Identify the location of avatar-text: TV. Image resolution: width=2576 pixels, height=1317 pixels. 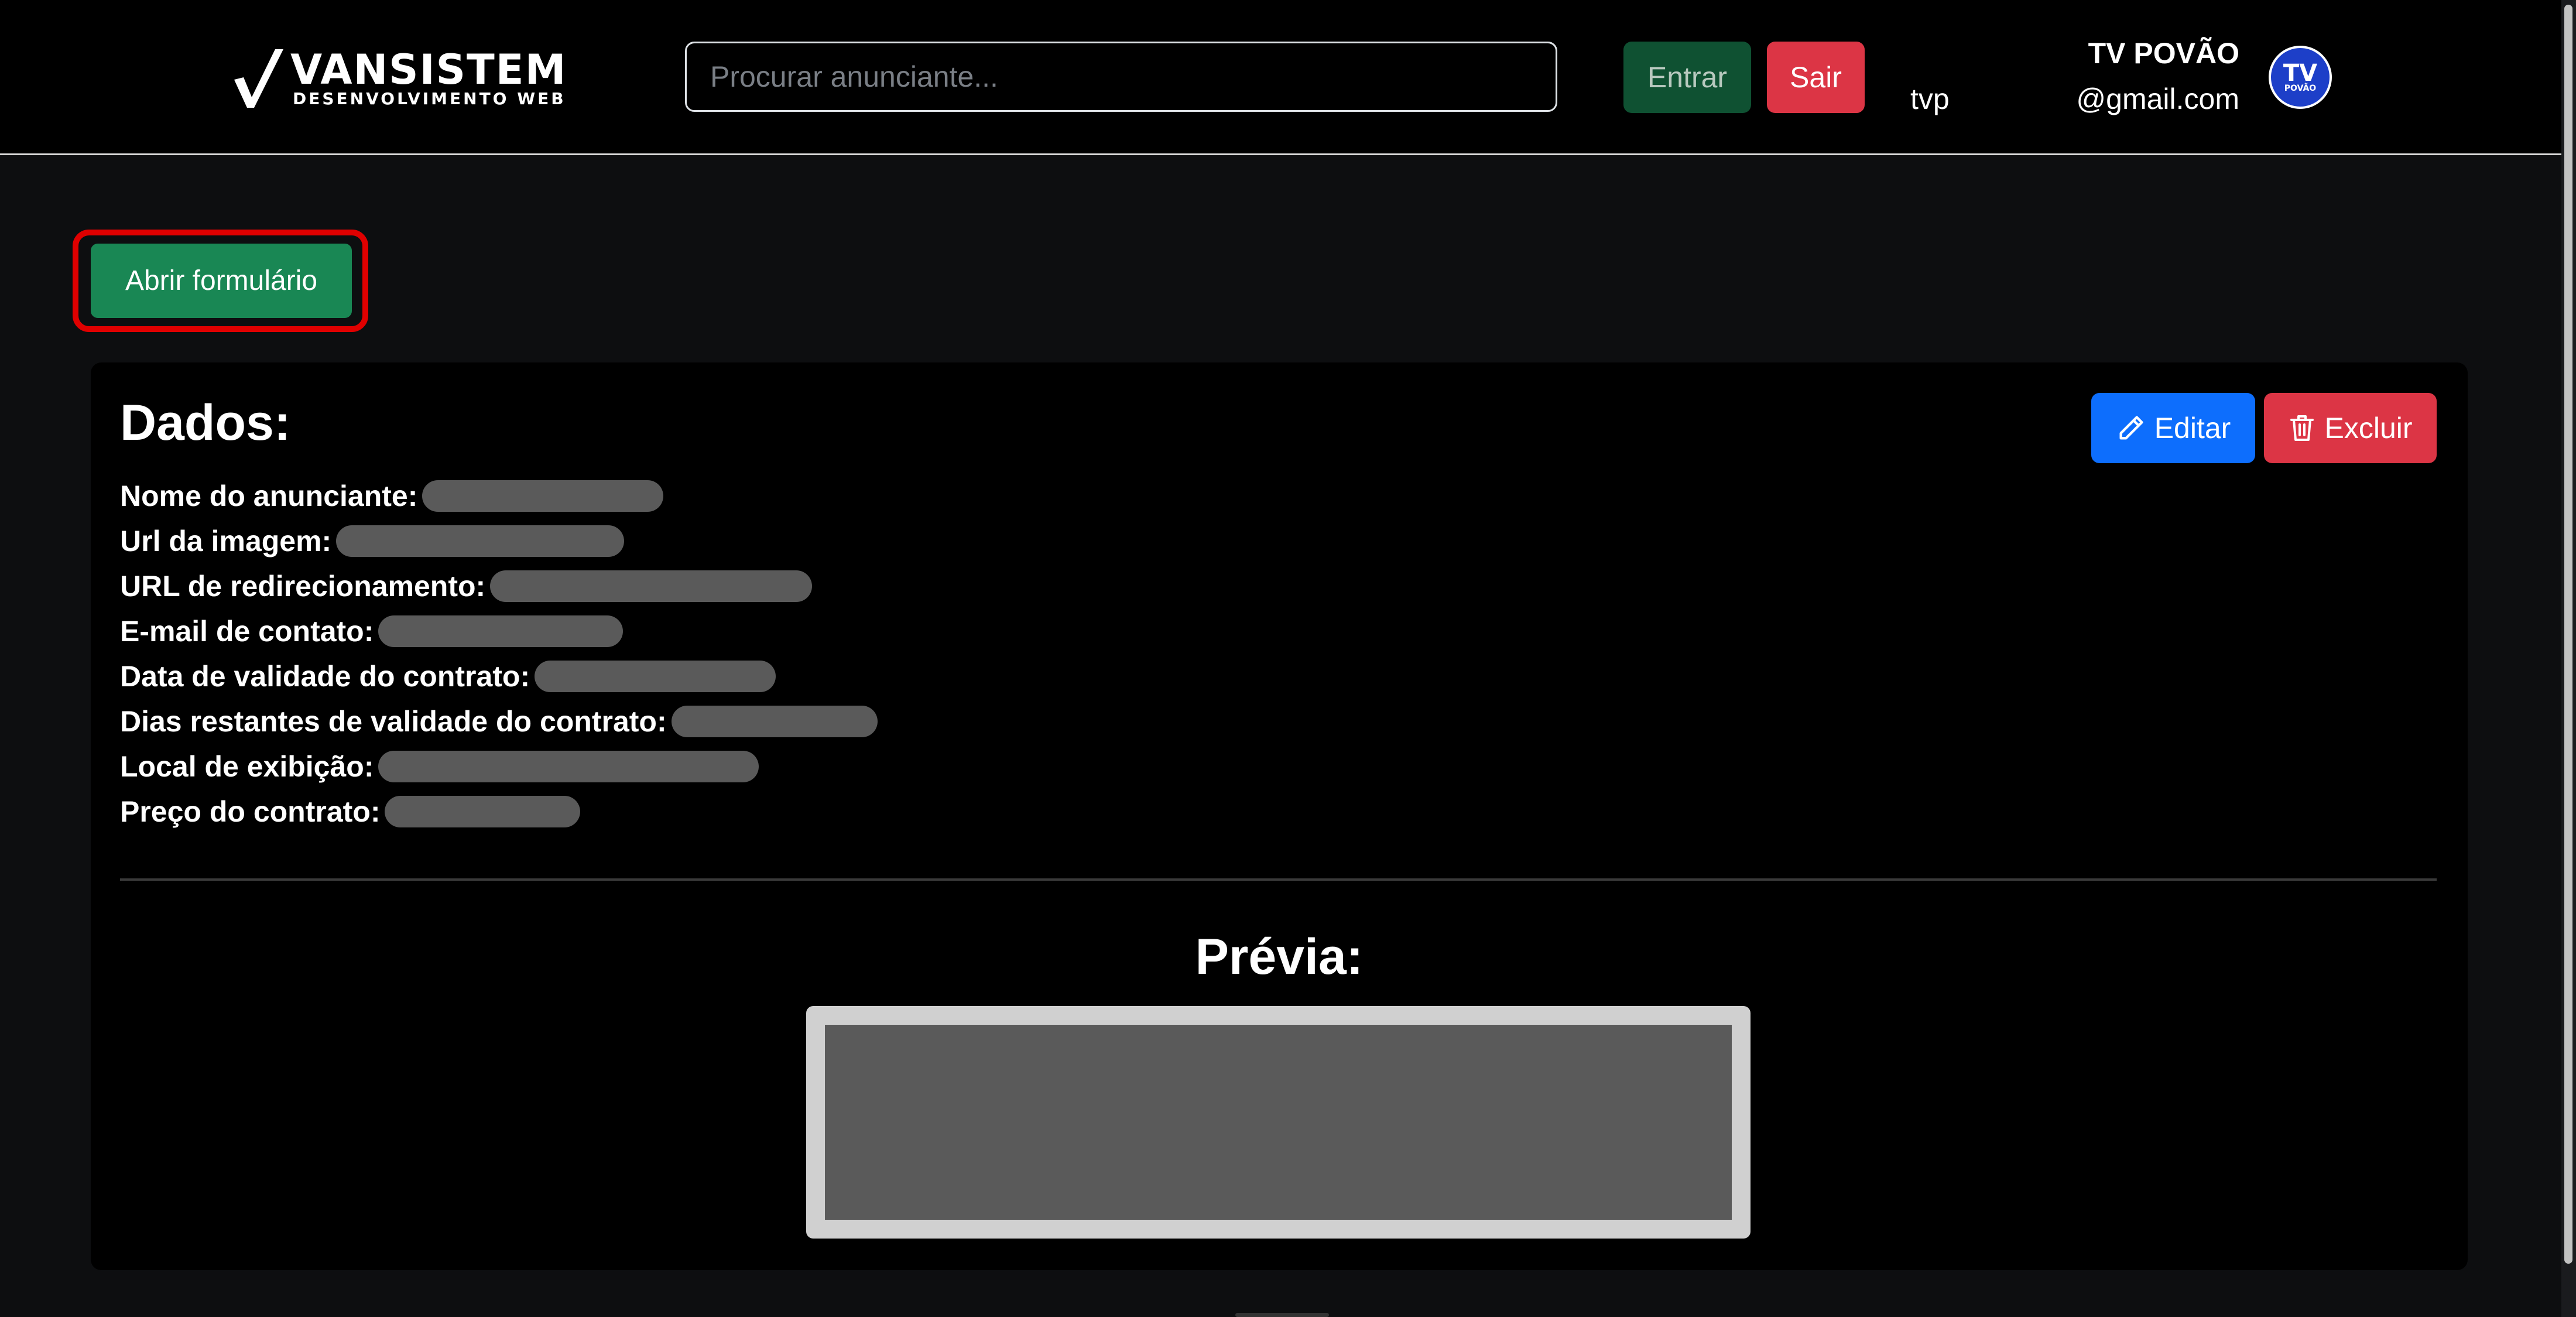
(2300, 73).